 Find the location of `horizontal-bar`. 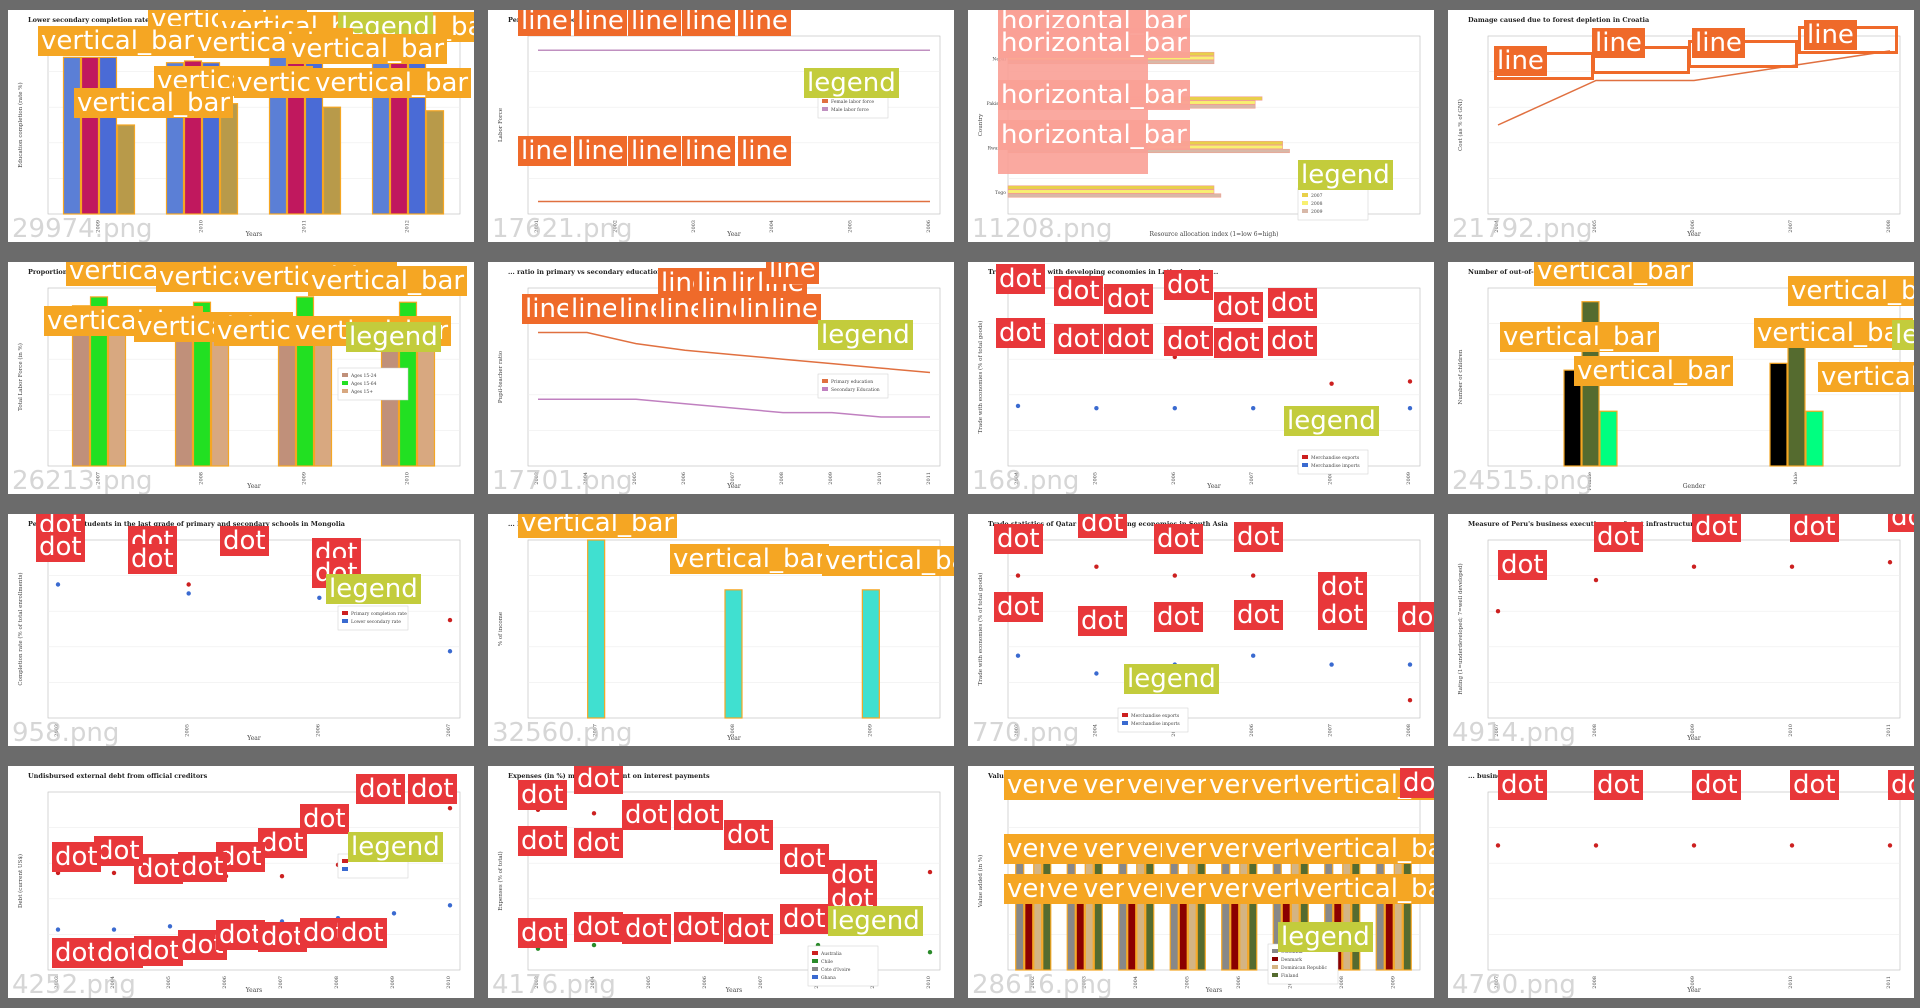

horizontal-bar is located at coordinates (1111, 187).